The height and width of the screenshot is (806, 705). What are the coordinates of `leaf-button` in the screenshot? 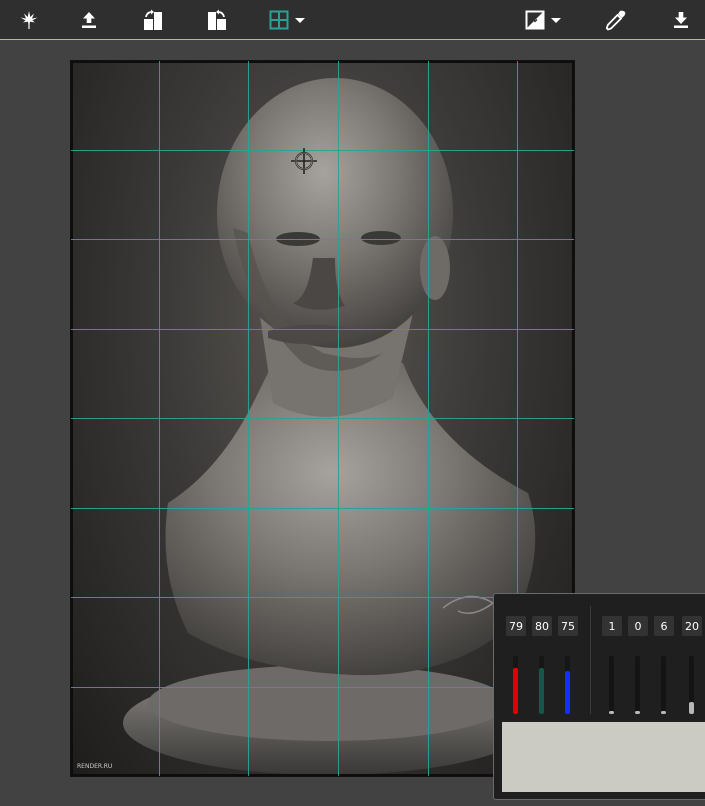 It's located at (29, 20).